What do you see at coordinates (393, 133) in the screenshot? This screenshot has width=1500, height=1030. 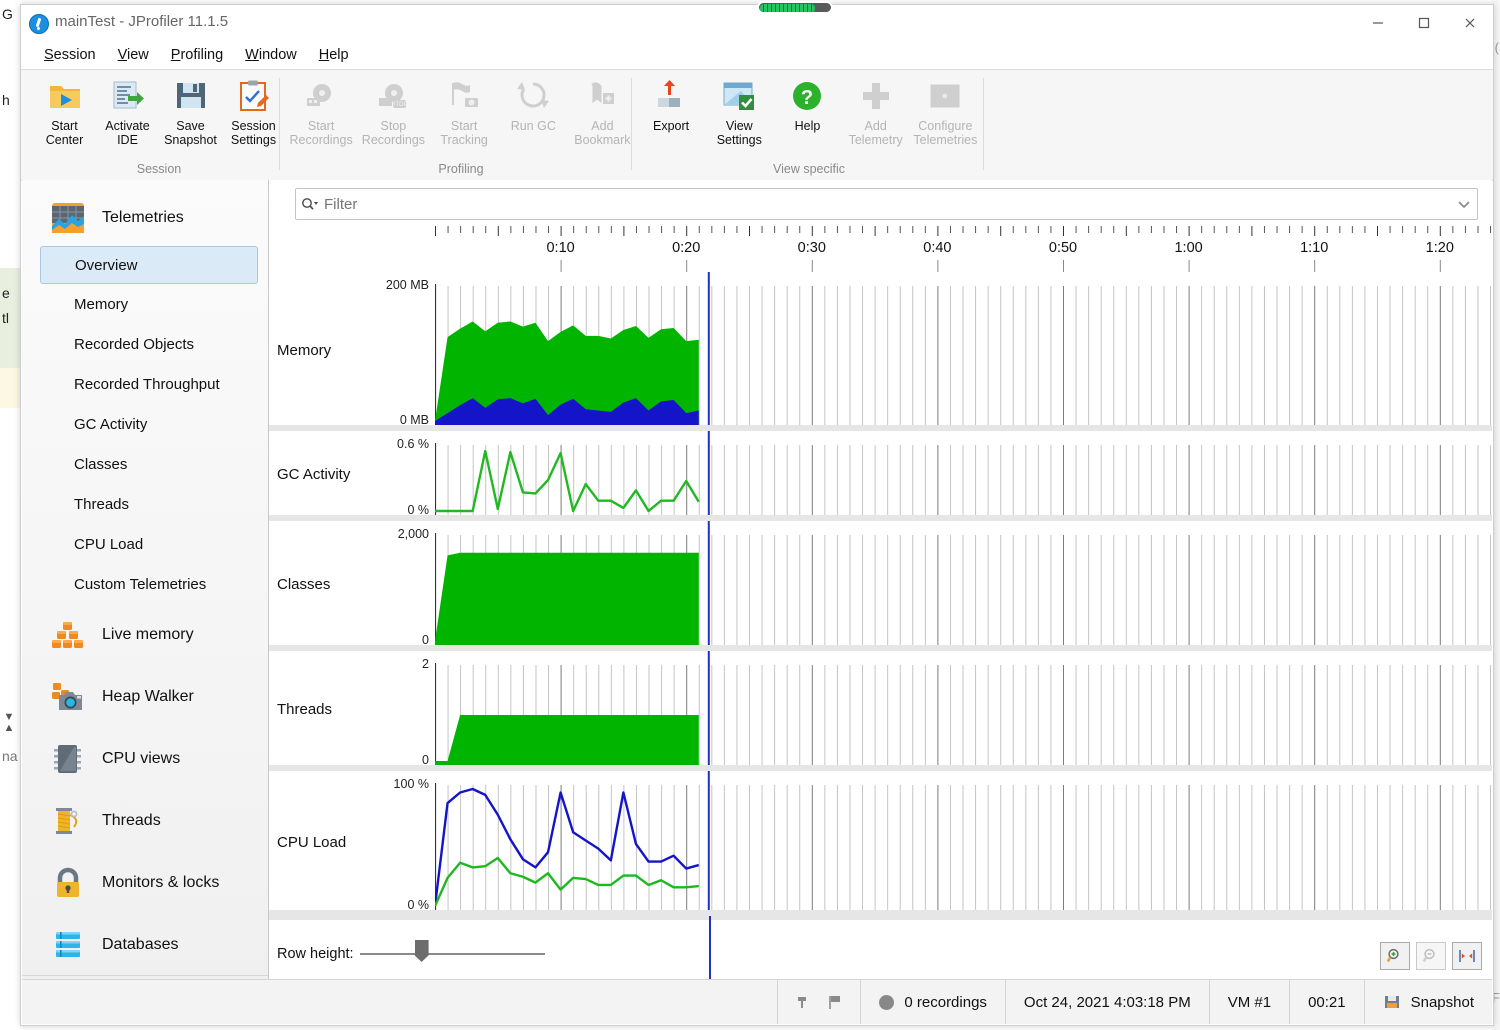 I see `ribbon-button-label: Stop Recordings` at bounding box center [393, 133].